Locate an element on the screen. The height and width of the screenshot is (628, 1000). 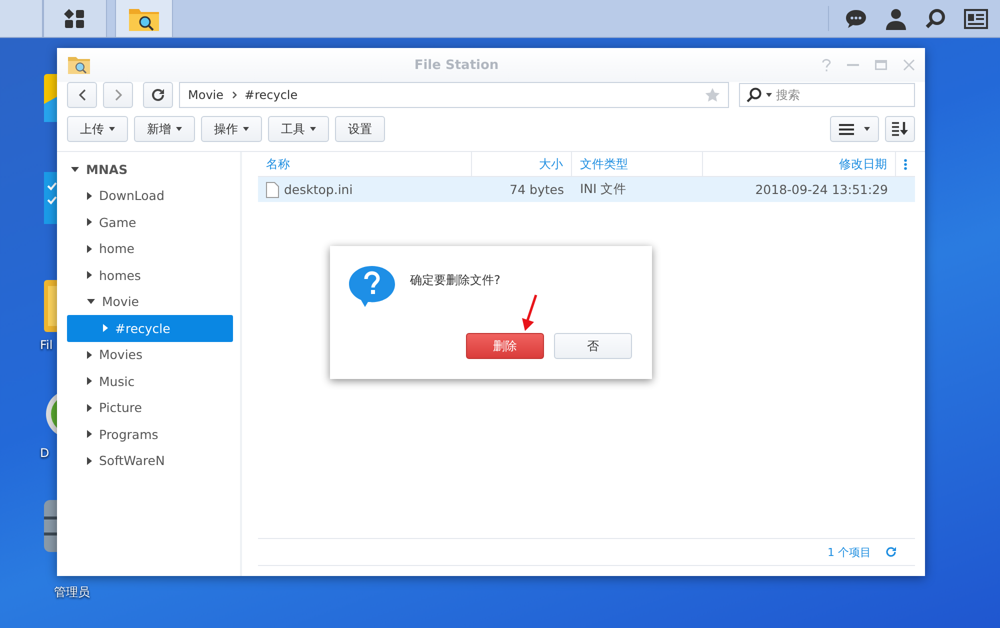
column-header: 大小 is located at coordinates (522, 164).